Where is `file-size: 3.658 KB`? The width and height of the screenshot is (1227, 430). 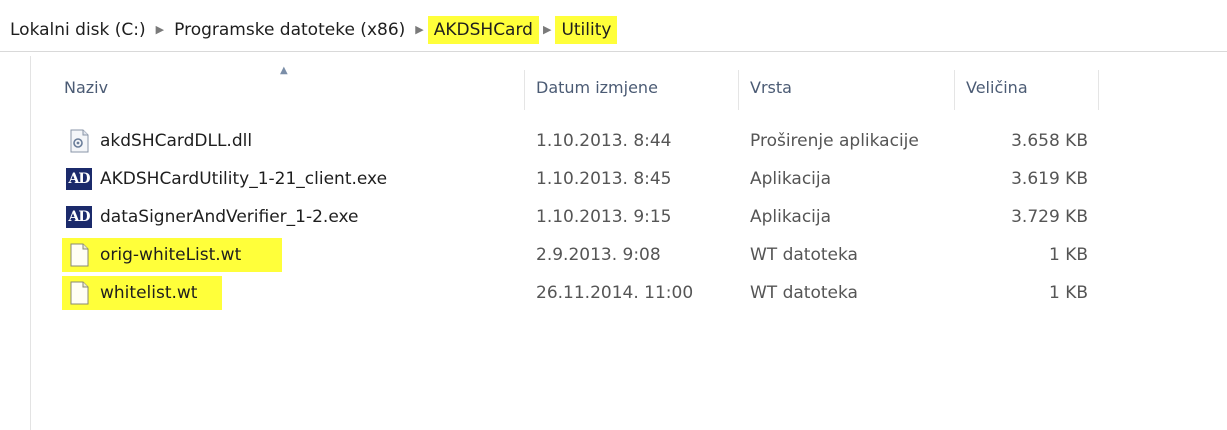 file-size: 3.658 KB is located at coordinates (1049, 141).